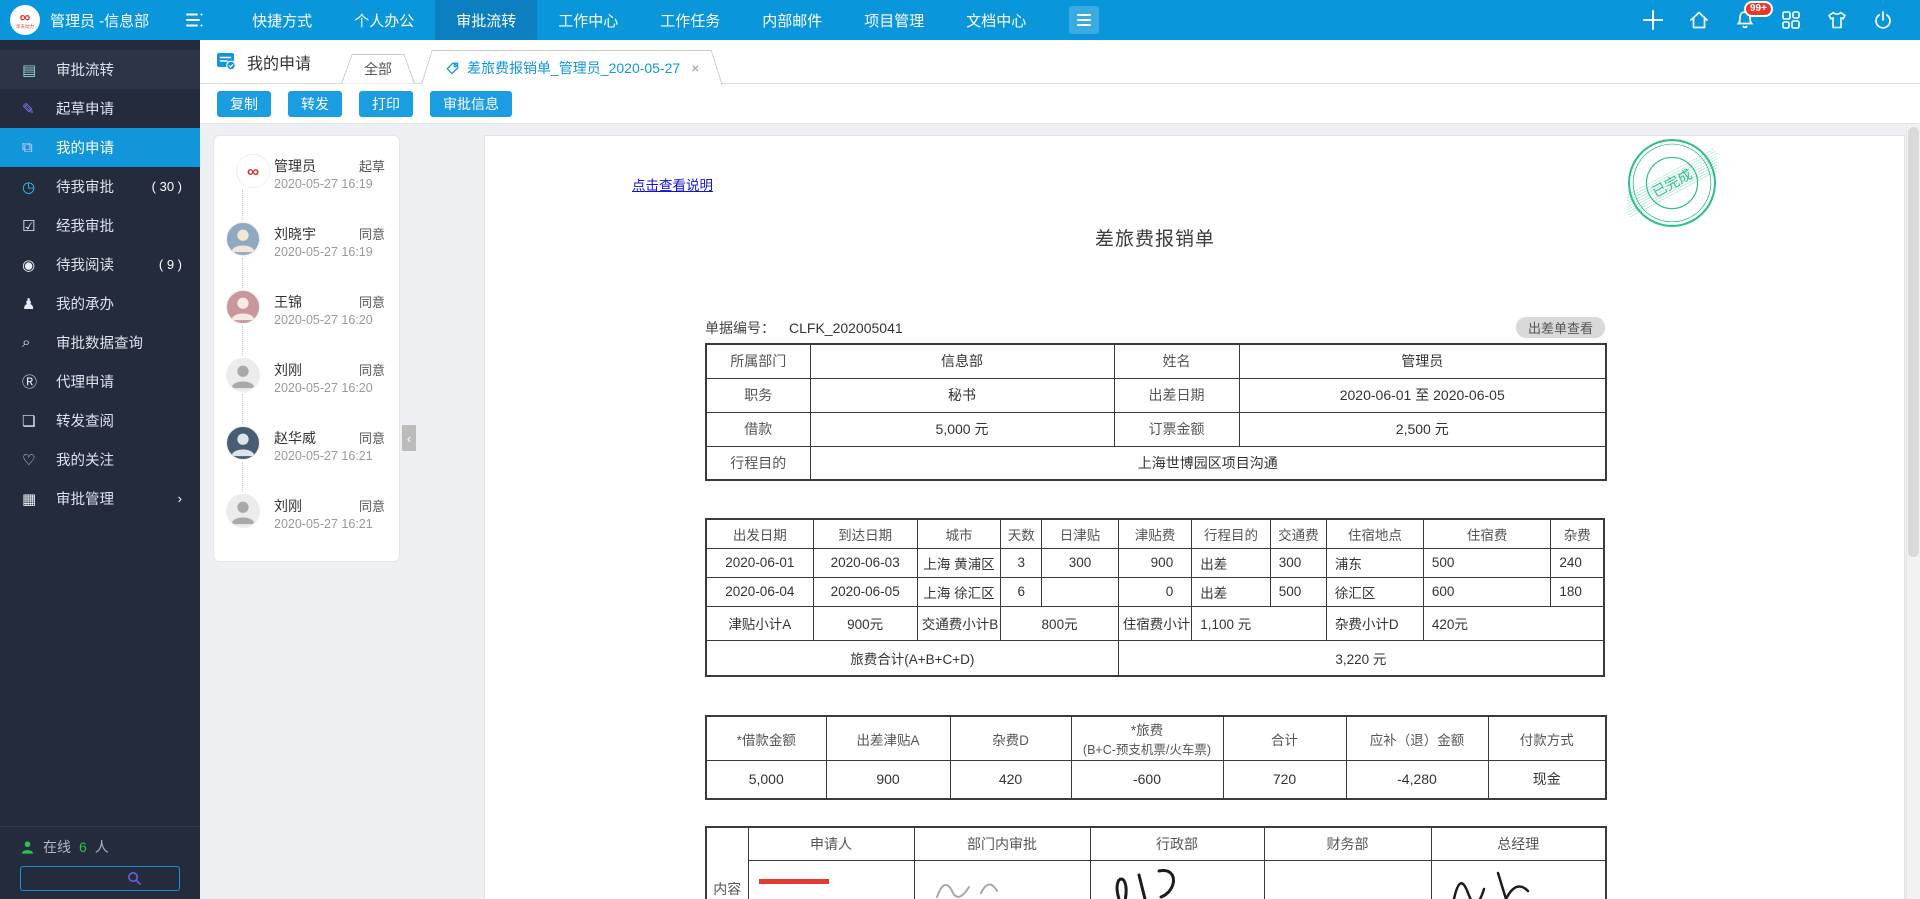  What do you see at coordinates (571, 67) in the screenshot?
I see `tab-document: 差旅费报销单_管理员_2020-05-27 ×` at bounding box center [571, 67].